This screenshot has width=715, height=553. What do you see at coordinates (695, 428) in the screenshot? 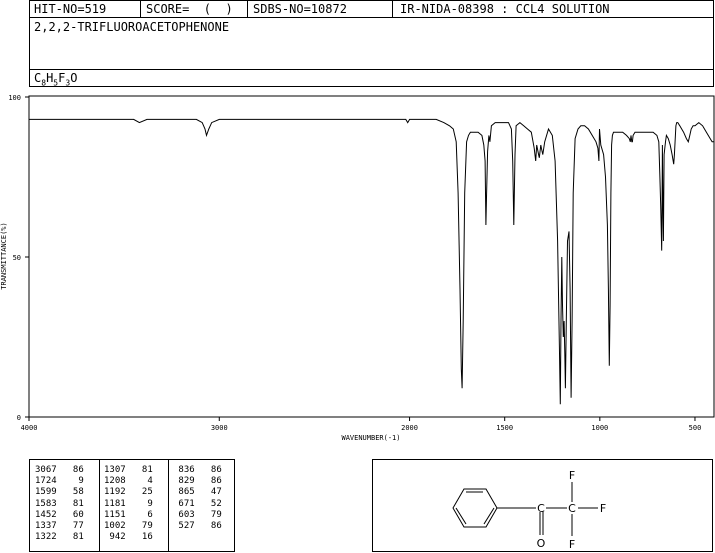
I see `x-tick-label: 500` at bounding box center [695, 428].